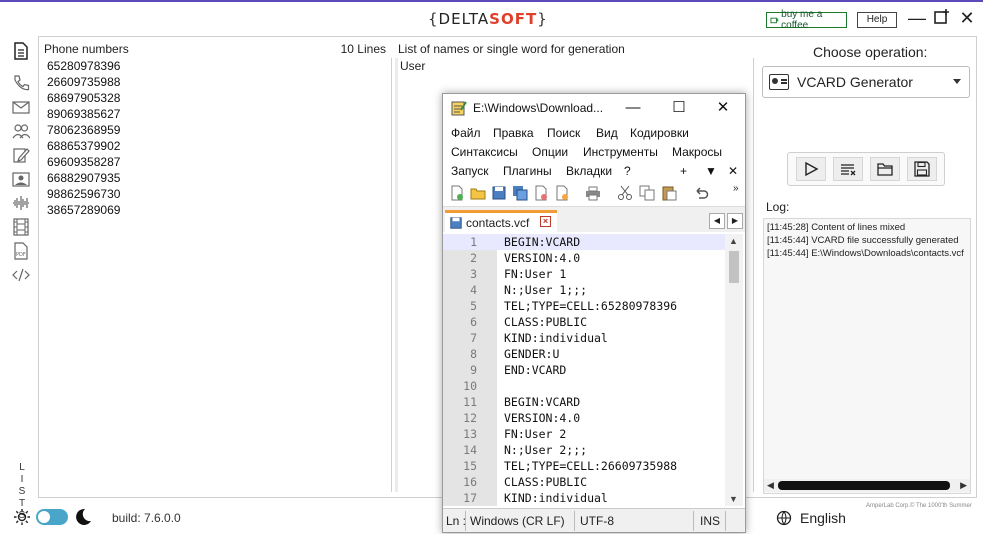 The image size is (983, 534). Describe the element at coordinates (594, 219) in the screenshot. I see `notepad-tab-bar: contacts.vcf × ◀ ▶` at that location.